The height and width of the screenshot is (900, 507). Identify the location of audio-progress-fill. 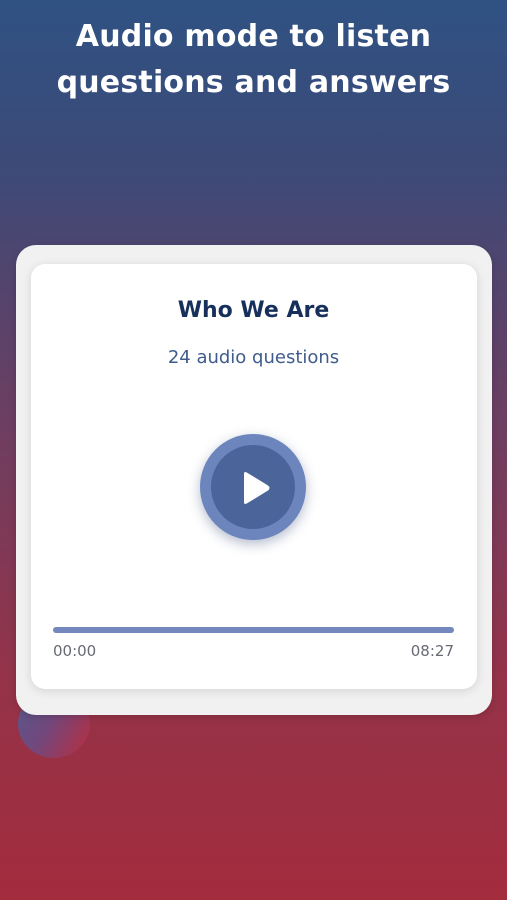
(253, 630).